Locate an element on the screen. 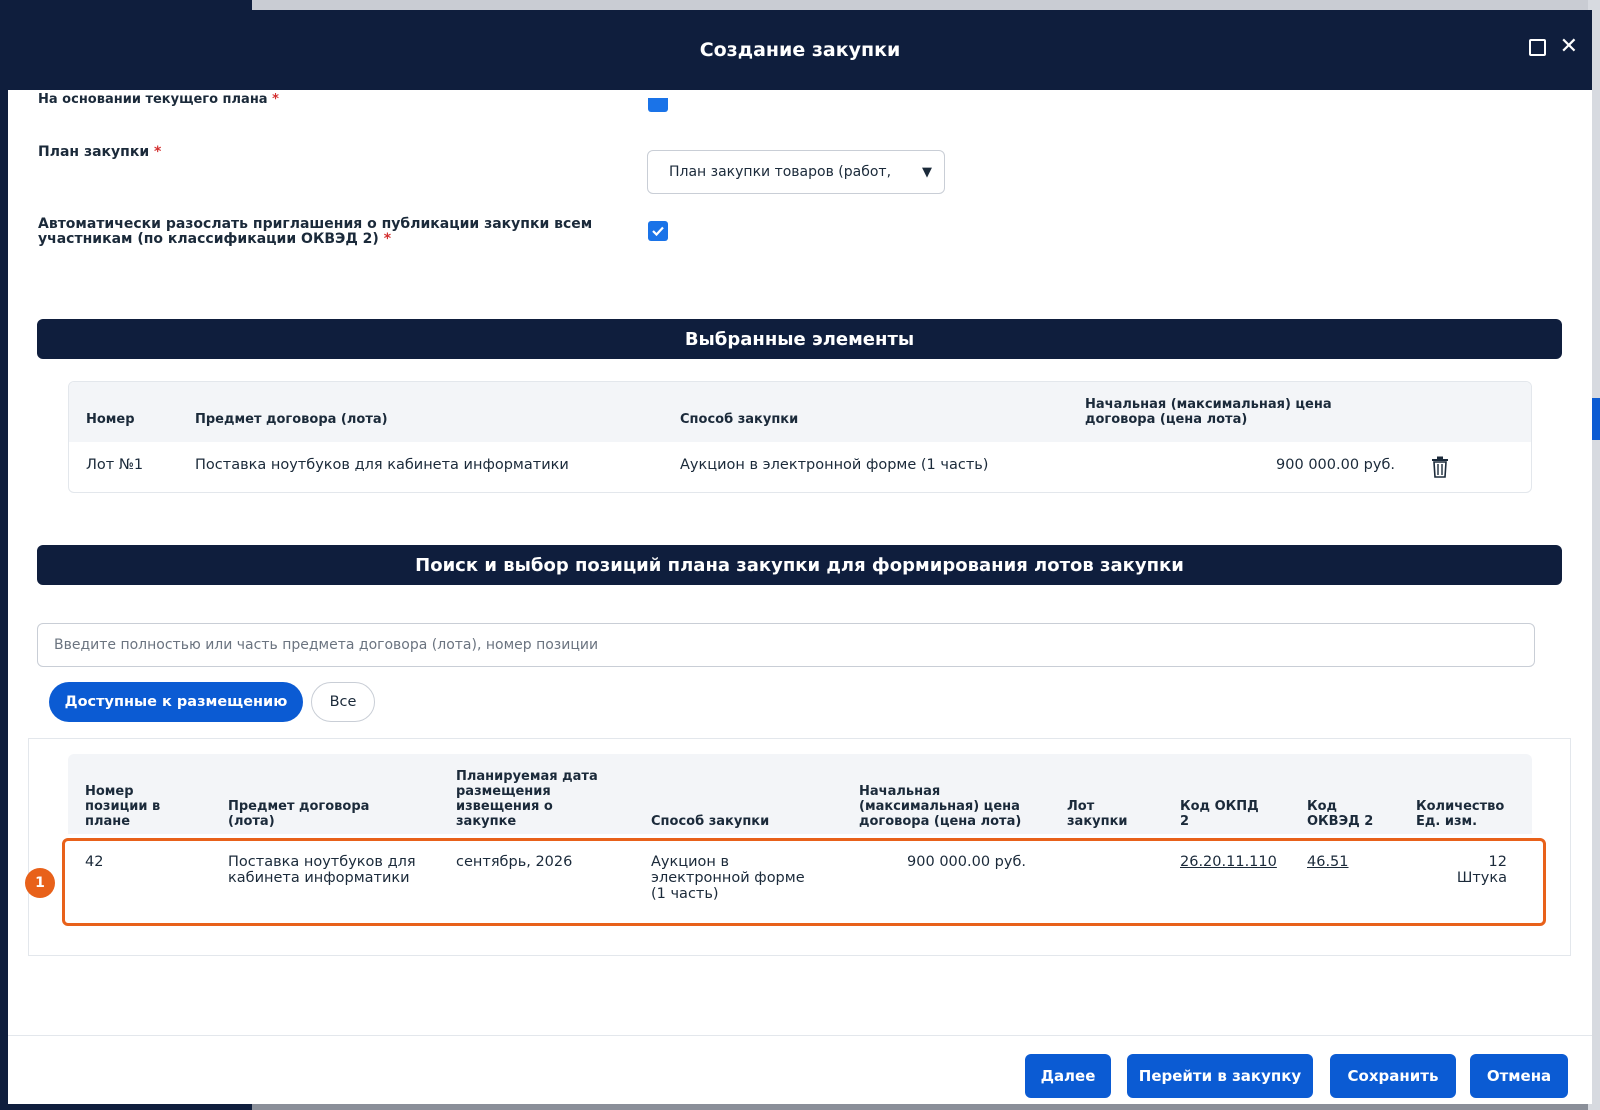  based-on-plan-label: На основании текущего плана * is located at coordinates (158, 99).